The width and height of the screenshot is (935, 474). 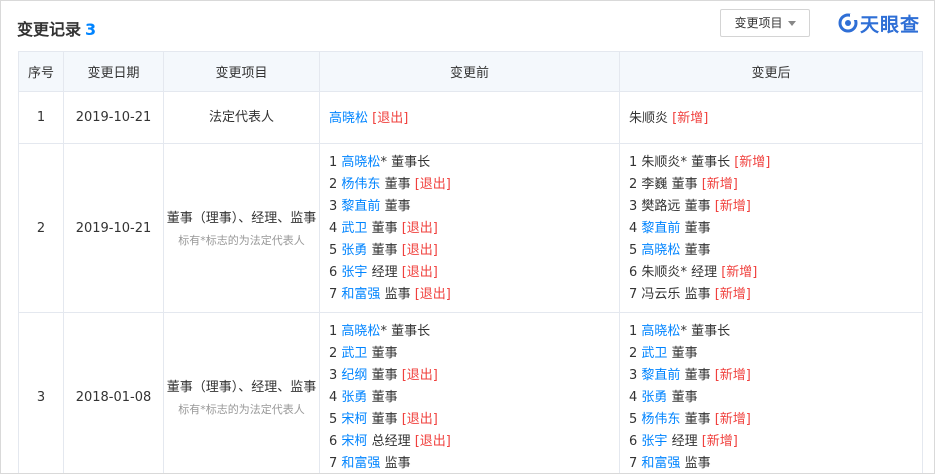 What do you see at coordinates (474, 229) in the screenshot?
I see `before-list-item: 4 武卫 董事 [退出]` at bounding box center [474, 229].